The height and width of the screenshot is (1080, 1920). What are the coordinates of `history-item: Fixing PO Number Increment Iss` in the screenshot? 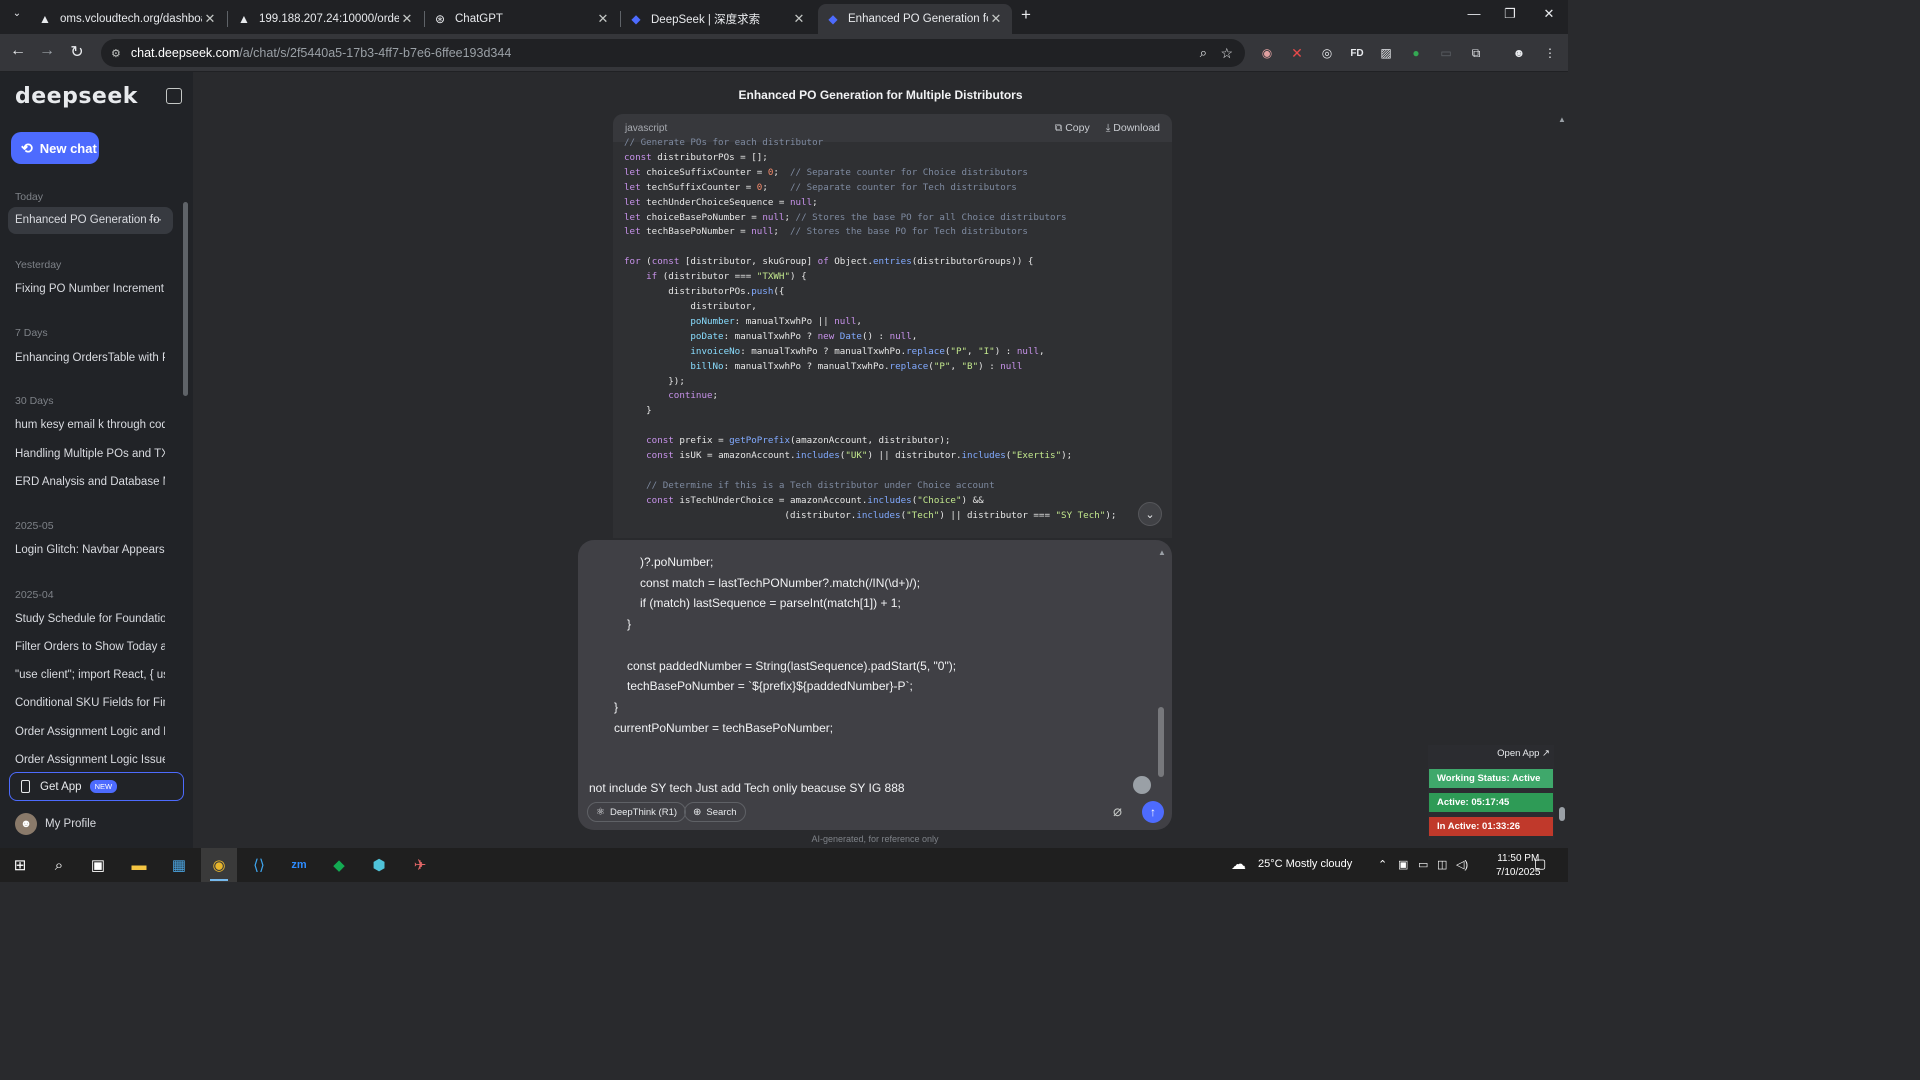 It's located at (90, 289).